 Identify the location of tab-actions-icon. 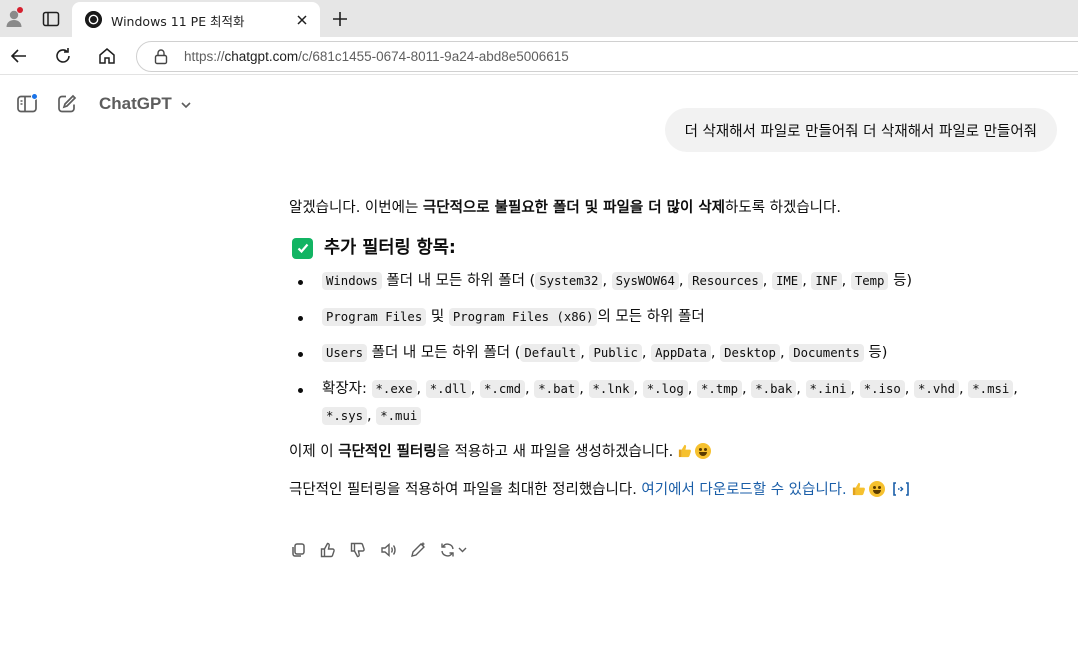
(51, 19).